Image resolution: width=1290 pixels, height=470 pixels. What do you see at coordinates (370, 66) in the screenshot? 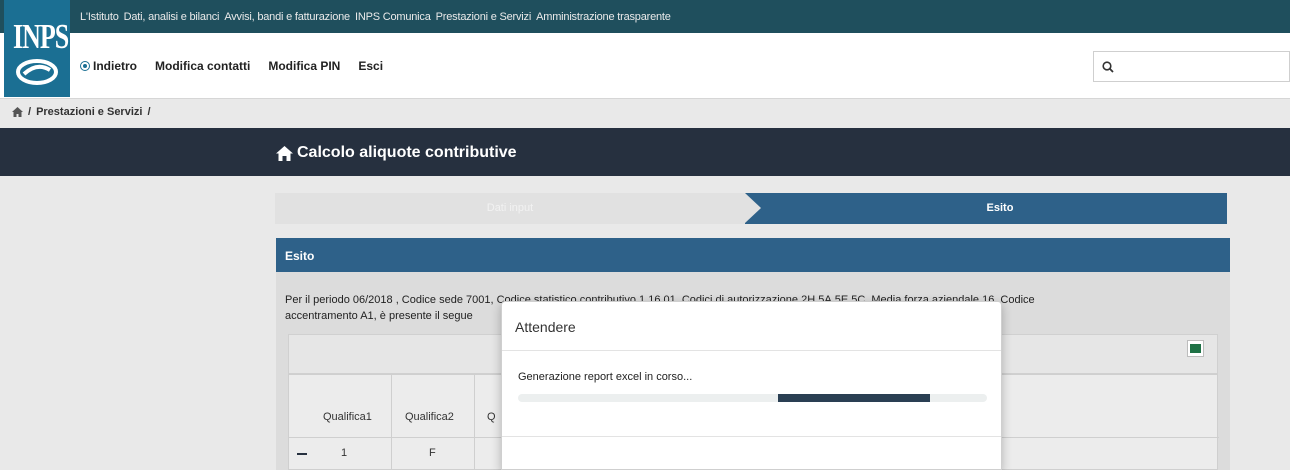
I see `logout-link: Esci` at bounding box center [370, 66].